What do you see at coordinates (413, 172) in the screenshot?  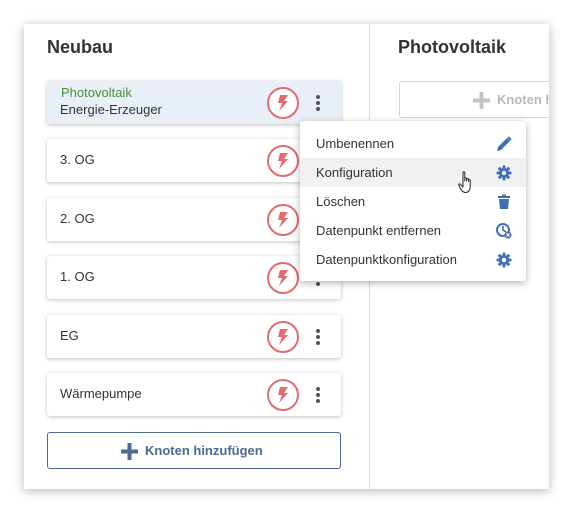 I see `menu-item-konfiguration: Konfiguration` at bounding box center [413, 172].